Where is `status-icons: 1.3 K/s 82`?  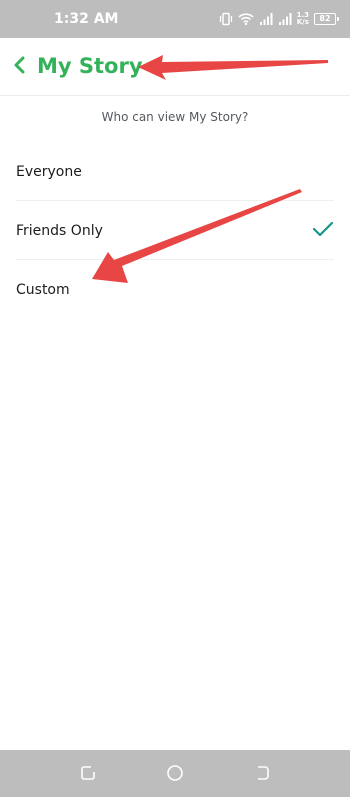 status-icons: 1.3 K/s 82 is located at coordinates (279, 19).